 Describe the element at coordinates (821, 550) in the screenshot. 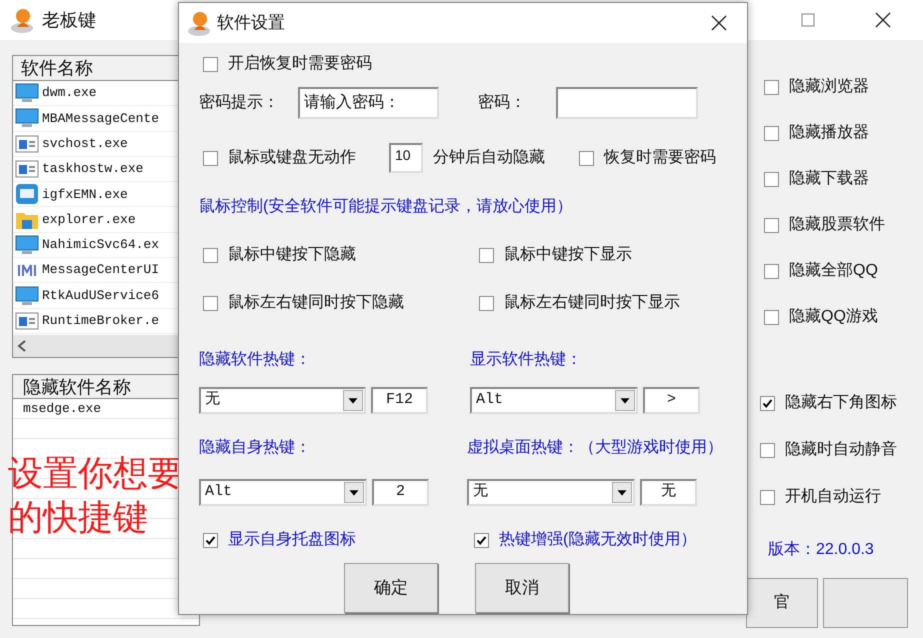

I see `version-text: 版本：22.0.0.3` at that location.